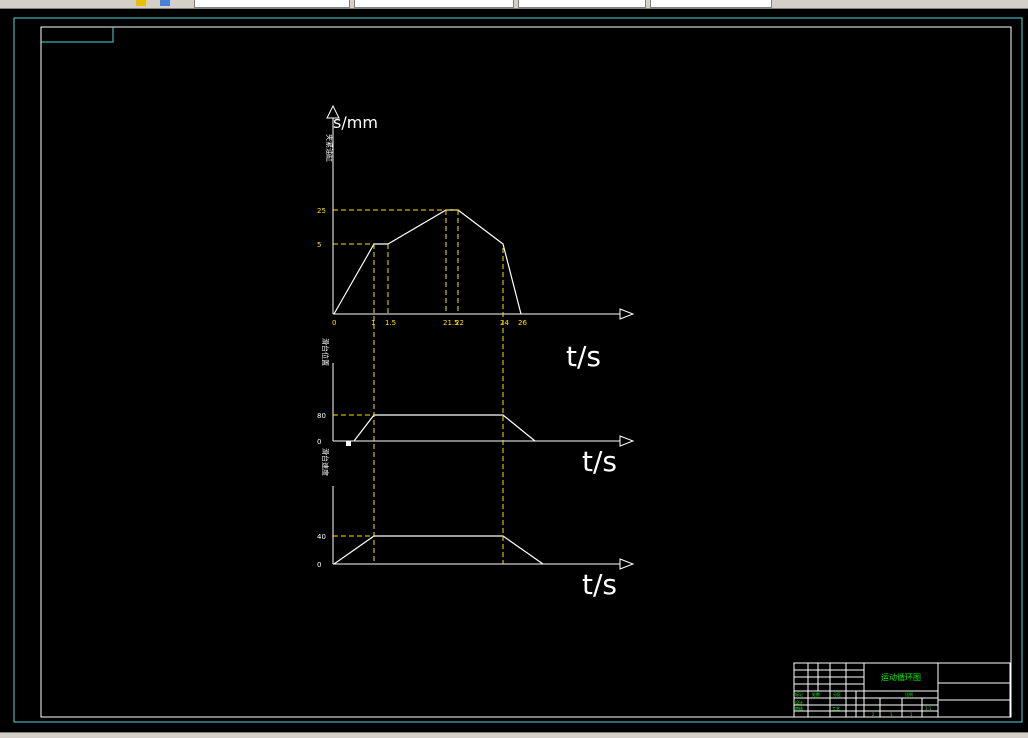  Describe the element at coordinates (836, 708) in the screenshot. I see `title-cell: 工艺` at that location.